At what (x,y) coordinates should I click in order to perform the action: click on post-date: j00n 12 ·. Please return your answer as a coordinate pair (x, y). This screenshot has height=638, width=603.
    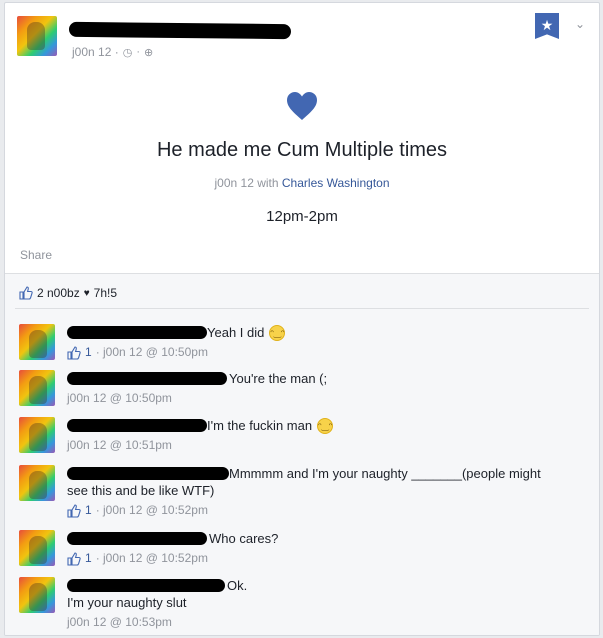
    Looking at the image, I should click on (95, 52).